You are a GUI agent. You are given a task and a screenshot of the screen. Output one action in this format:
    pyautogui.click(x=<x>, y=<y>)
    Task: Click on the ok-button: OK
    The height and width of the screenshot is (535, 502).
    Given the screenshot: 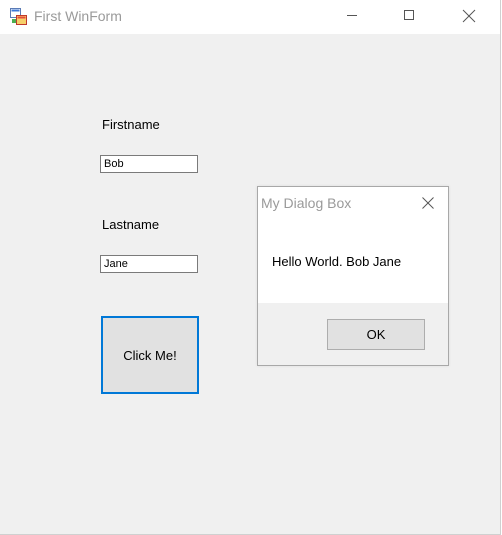 What is the action you would take?
    pyautogui.click(x=376, y=334)
    